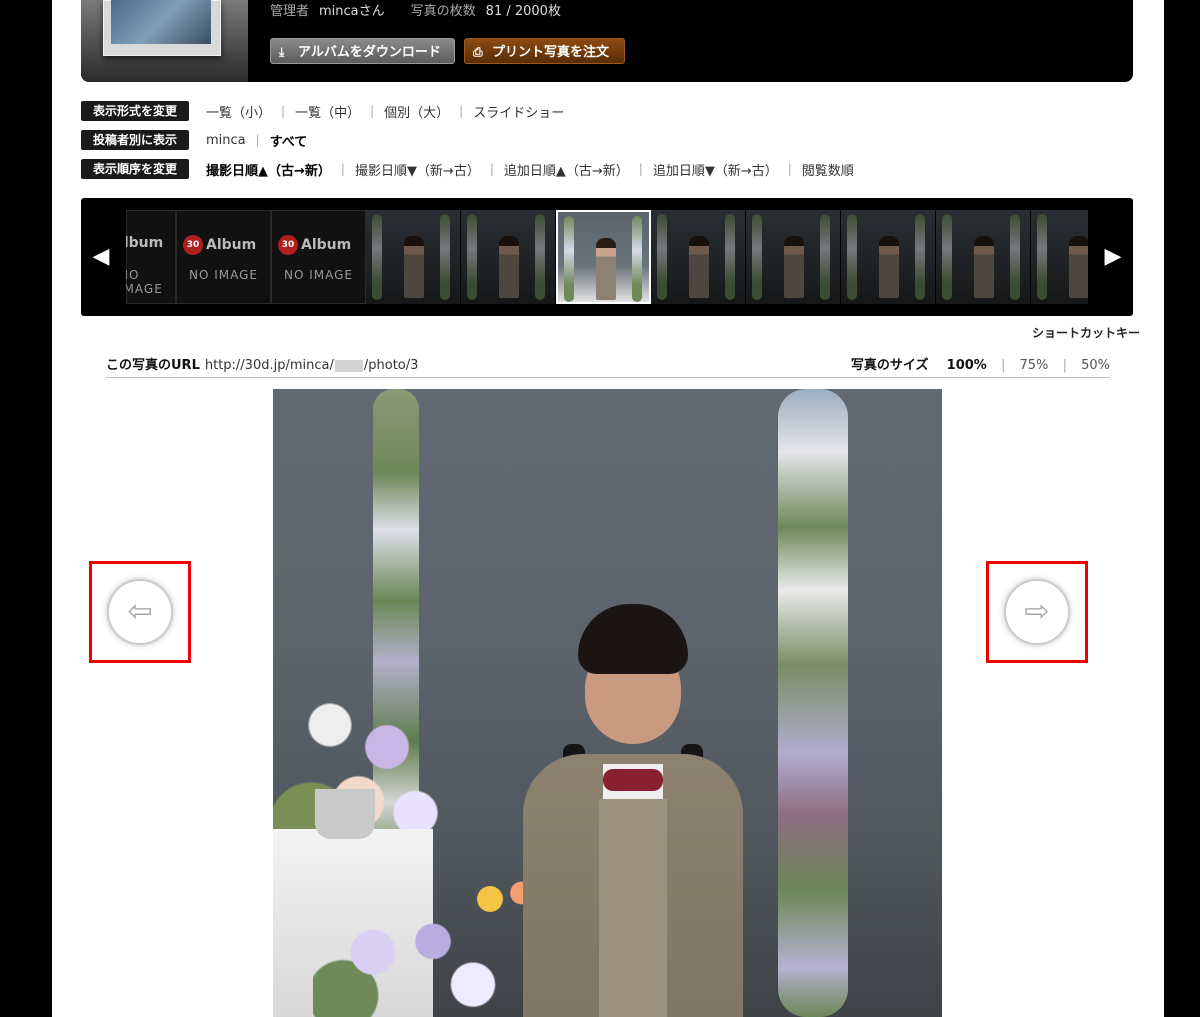 The image size is (1200, 1017). What do you see at coordinates (290, 11) in the screenshot?
I see `manager-label: 管理者` at bounding box center [290, 11].